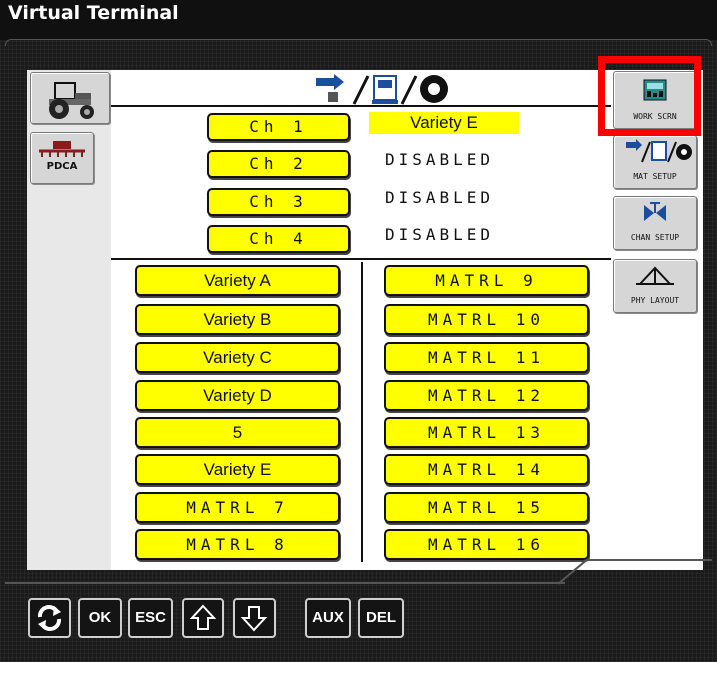  I want to click on tractor-button, so click(70, 98).